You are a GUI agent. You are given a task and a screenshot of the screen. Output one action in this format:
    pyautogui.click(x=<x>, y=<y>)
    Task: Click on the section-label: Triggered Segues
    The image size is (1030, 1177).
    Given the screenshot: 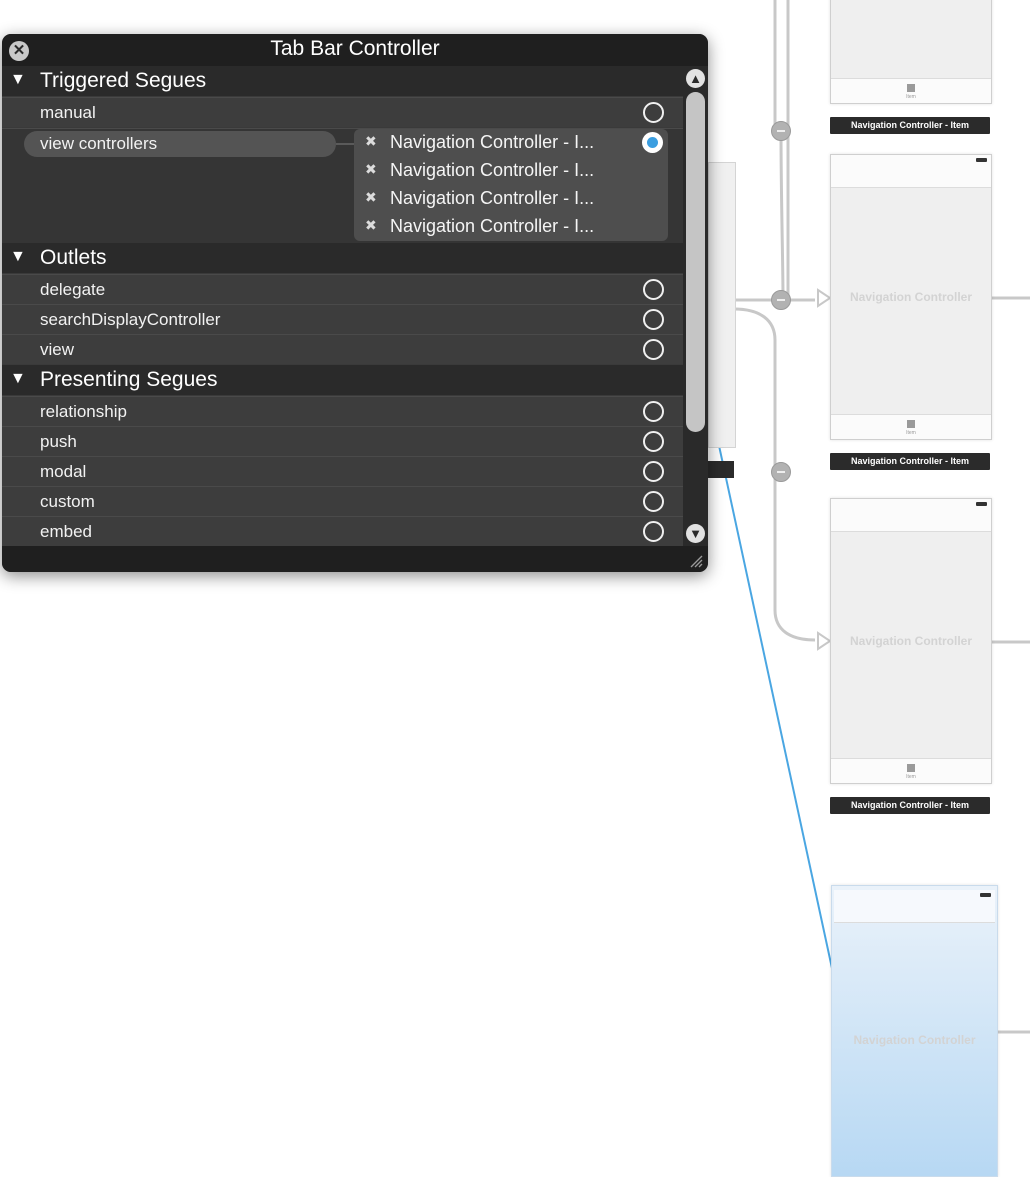 What is the action you would take?
    pyautogui.click(x=123, y=80)
    